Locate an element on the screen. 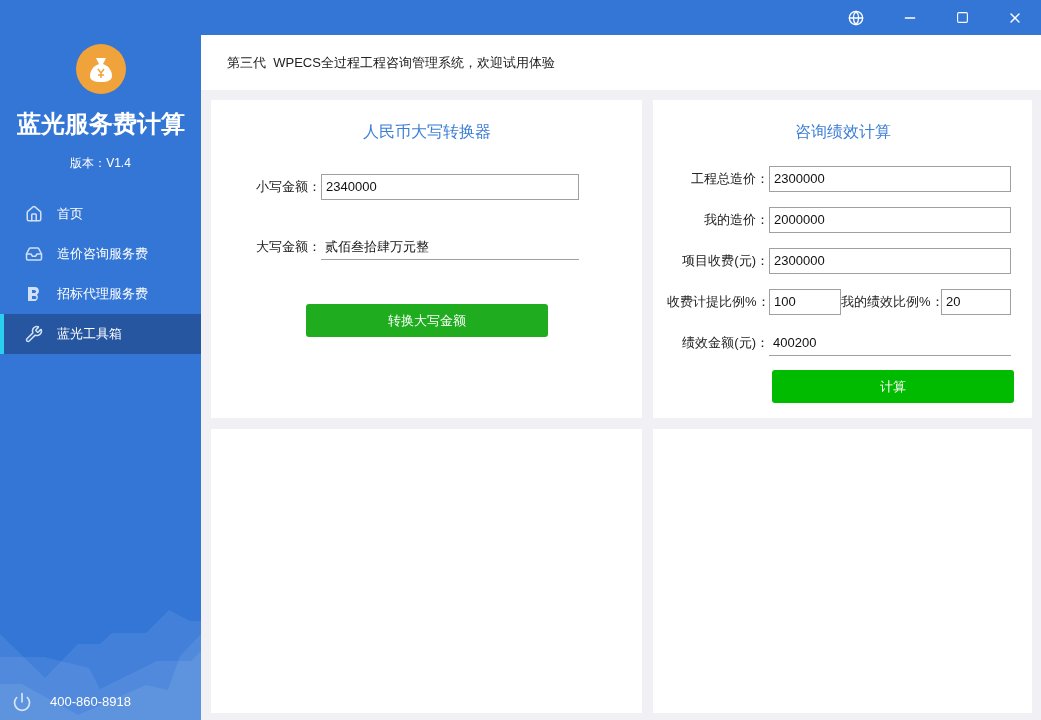  home-icon is located at coordinates (34, 214).